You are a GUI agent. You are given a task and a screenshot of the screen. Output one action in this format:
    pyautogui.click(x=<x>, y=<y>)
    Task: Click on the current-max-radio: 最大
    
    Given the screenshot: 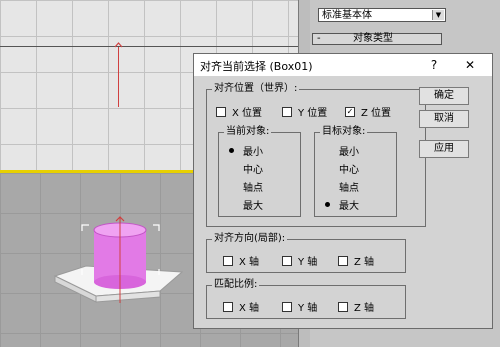 What is the action you would take?
    pyautogui.click(x=246, y=204)
    